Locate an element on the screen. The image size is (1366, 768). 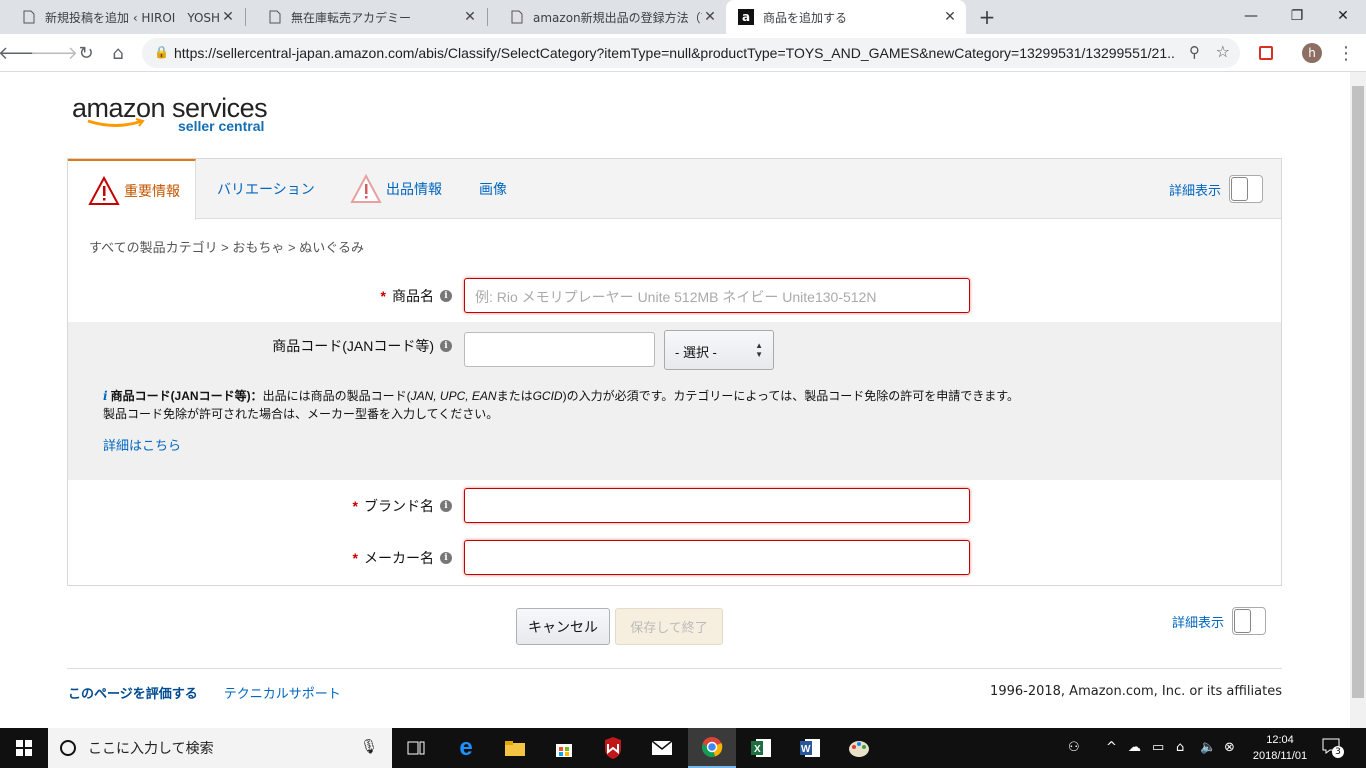
tab-variation: バリエーション is located at coordinates (266, 189).